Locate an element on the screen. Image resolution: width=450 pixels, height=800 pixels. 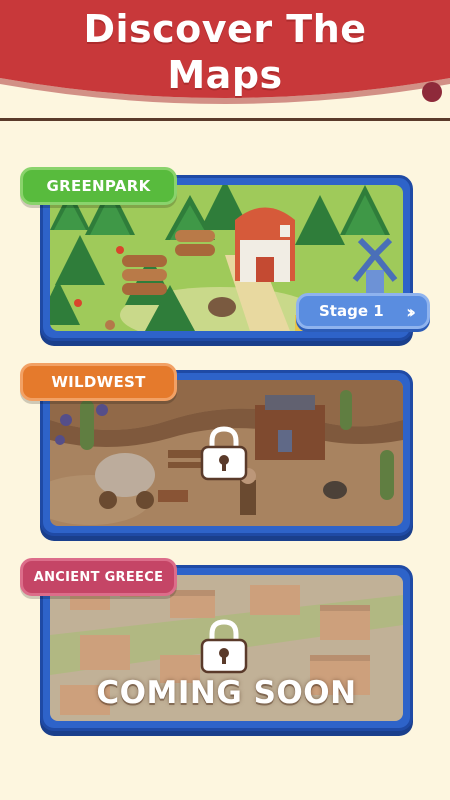
stage-button-label: Stage 1 is located at coordinates (351, 311).